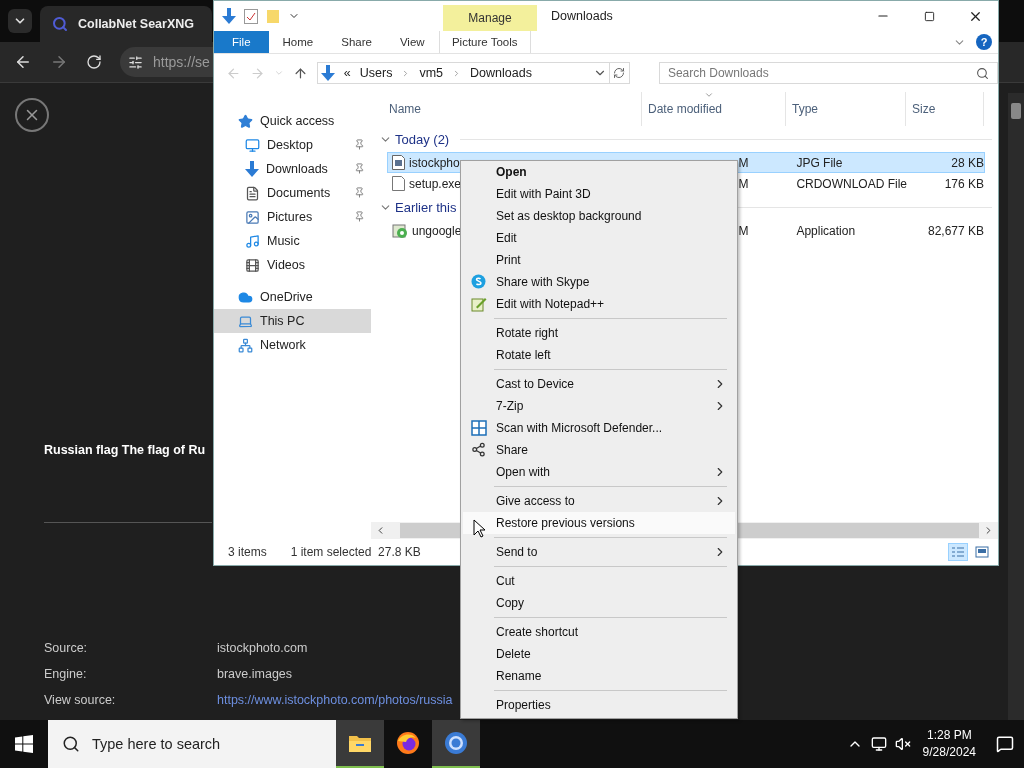 The height and width of the screenshot is (768, 1024). What do you see at coordinates (262, 648) in the screenshot?
I see `detail-value: istockphoto.com` at bounding box center [262, 648].